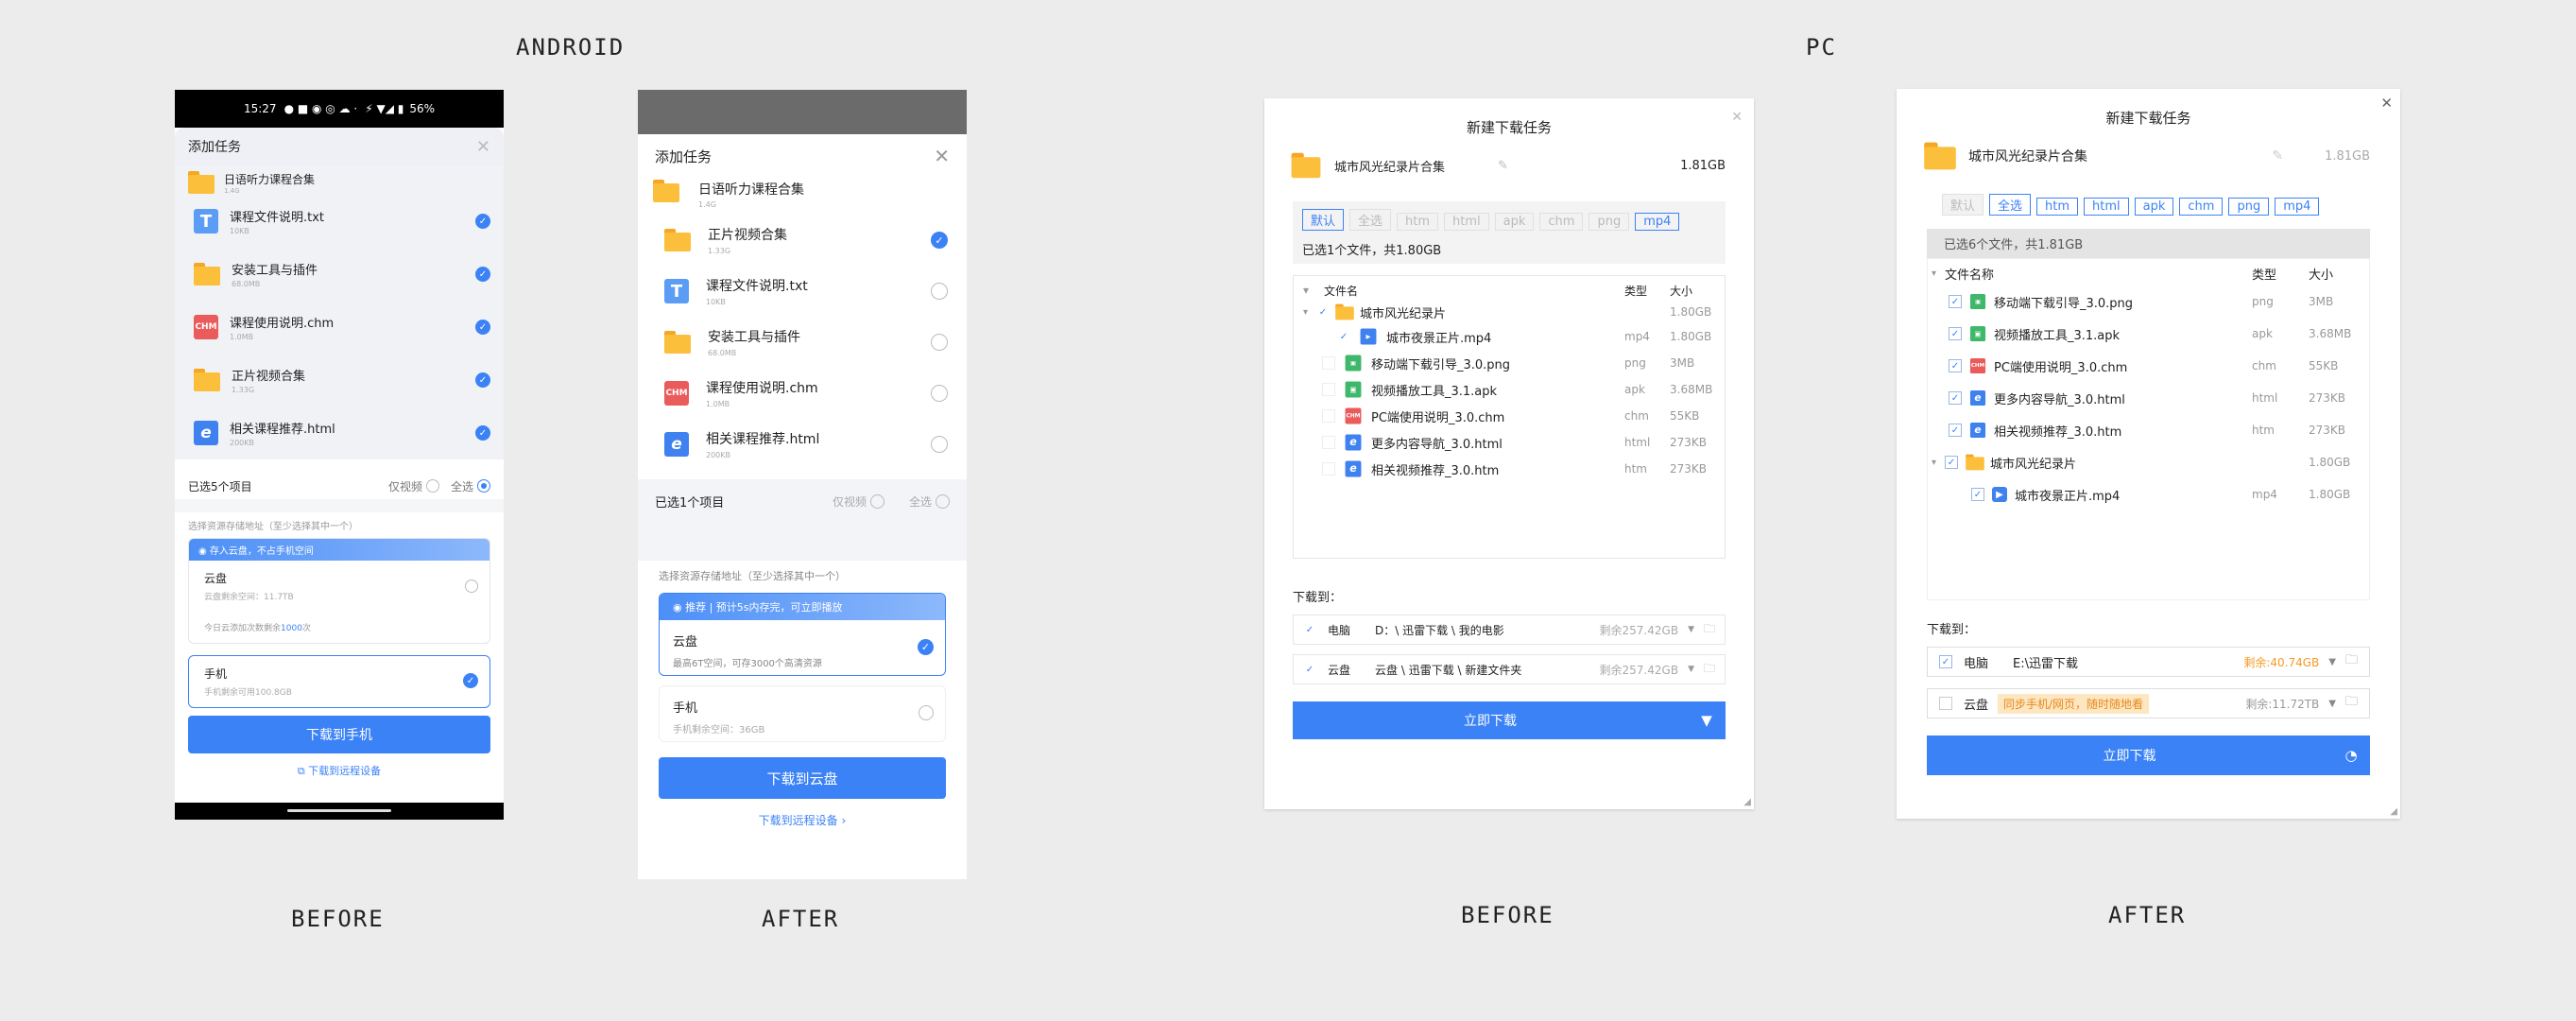 Image resolution: width=2576 pixels, height=1021 pixels. What do you see at coordinates (802, 393) in the screenshot?
I see `file-row: CHM 课程使用说明.chm 1.0MB` at bounding box center [802, 393].